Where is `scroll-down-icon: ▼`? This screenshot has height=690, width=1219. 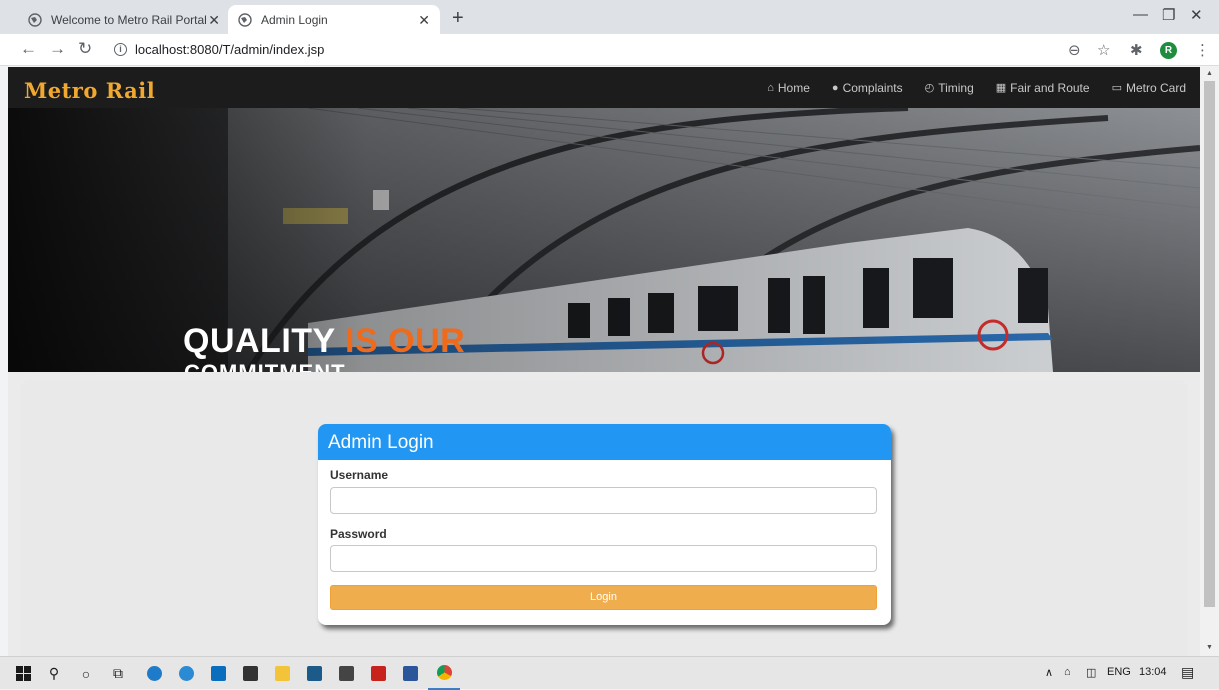 scroll-down-icon: ▼ is located at coordinates (1209, 647).